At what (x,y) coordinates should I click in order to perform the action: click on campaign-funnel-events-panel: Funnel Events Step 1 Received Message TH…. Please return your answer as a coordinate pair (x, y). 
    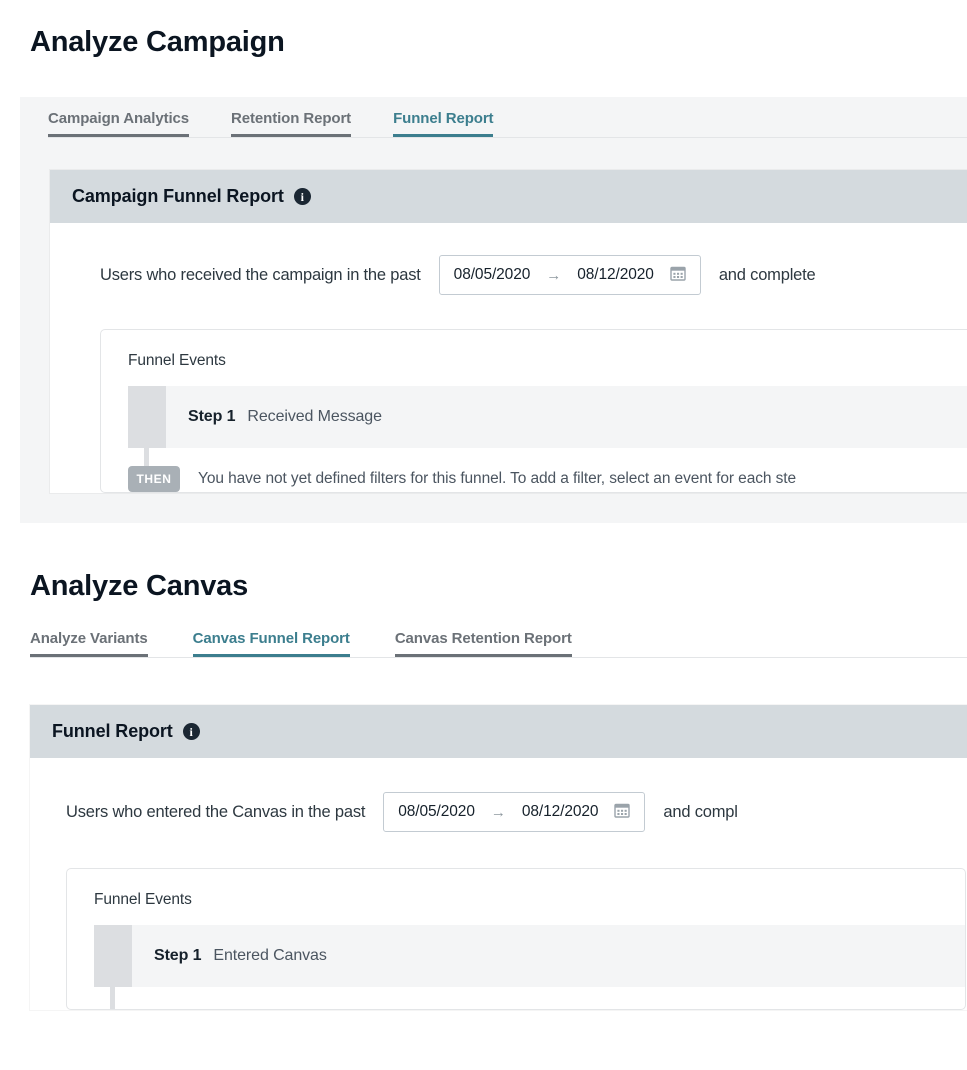
    Looking at the image, I should click on (533, 411).